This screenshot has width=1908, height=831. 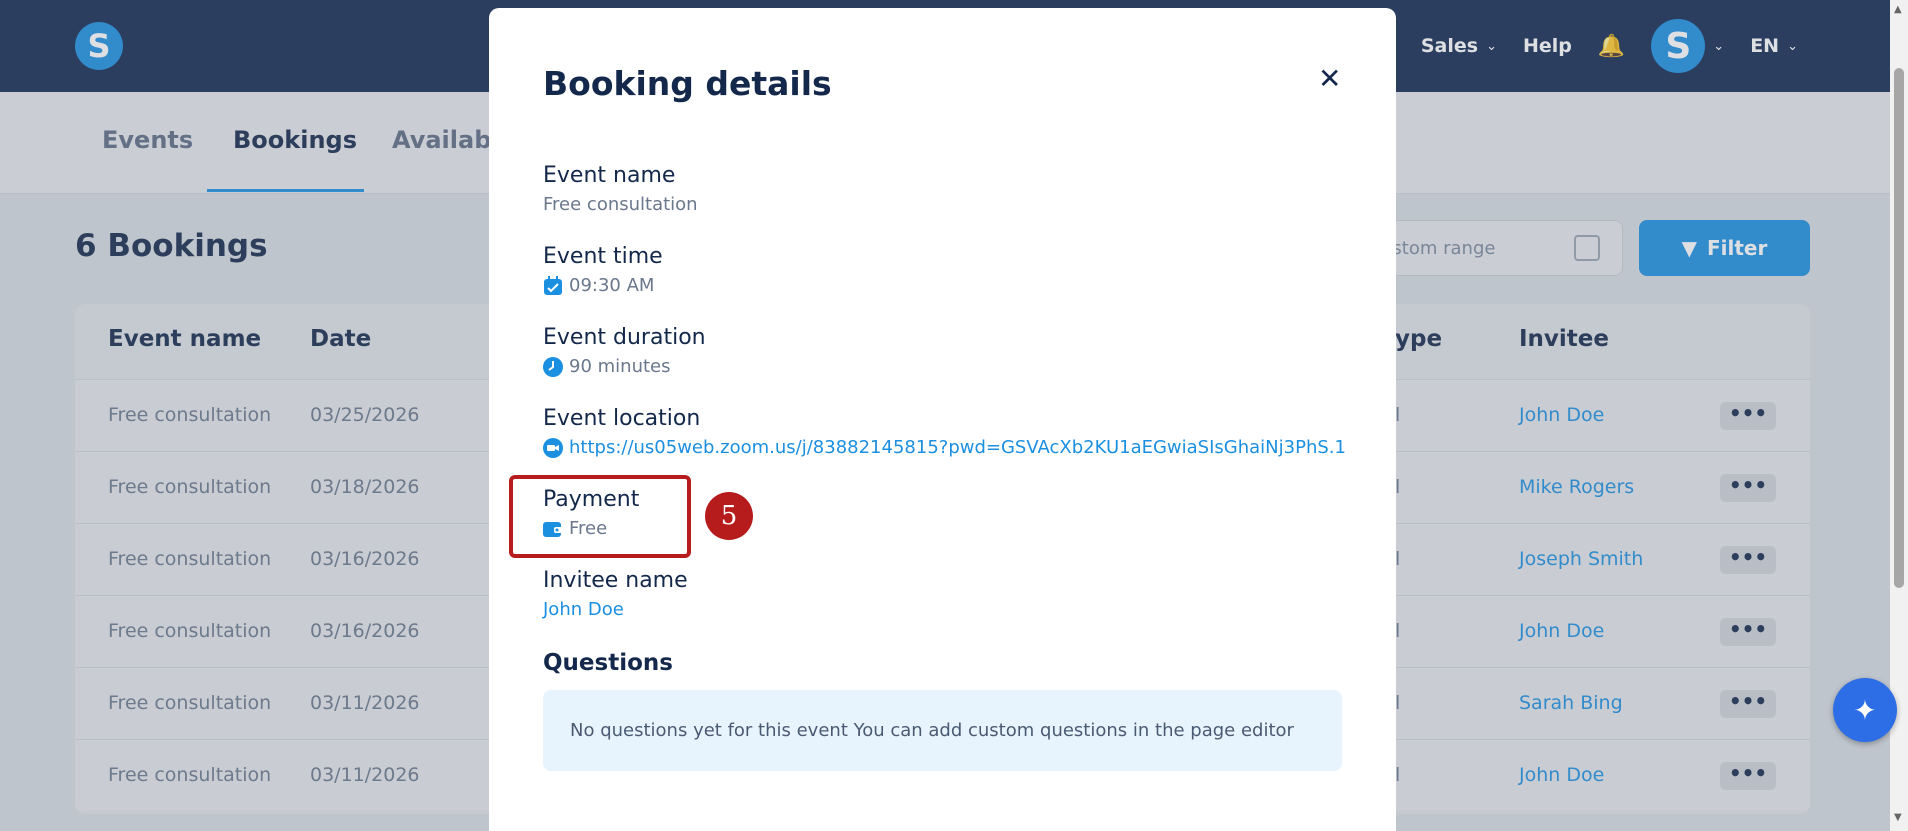 I want to click on event-name-value: Free consultation, so click(x=620, y=204).